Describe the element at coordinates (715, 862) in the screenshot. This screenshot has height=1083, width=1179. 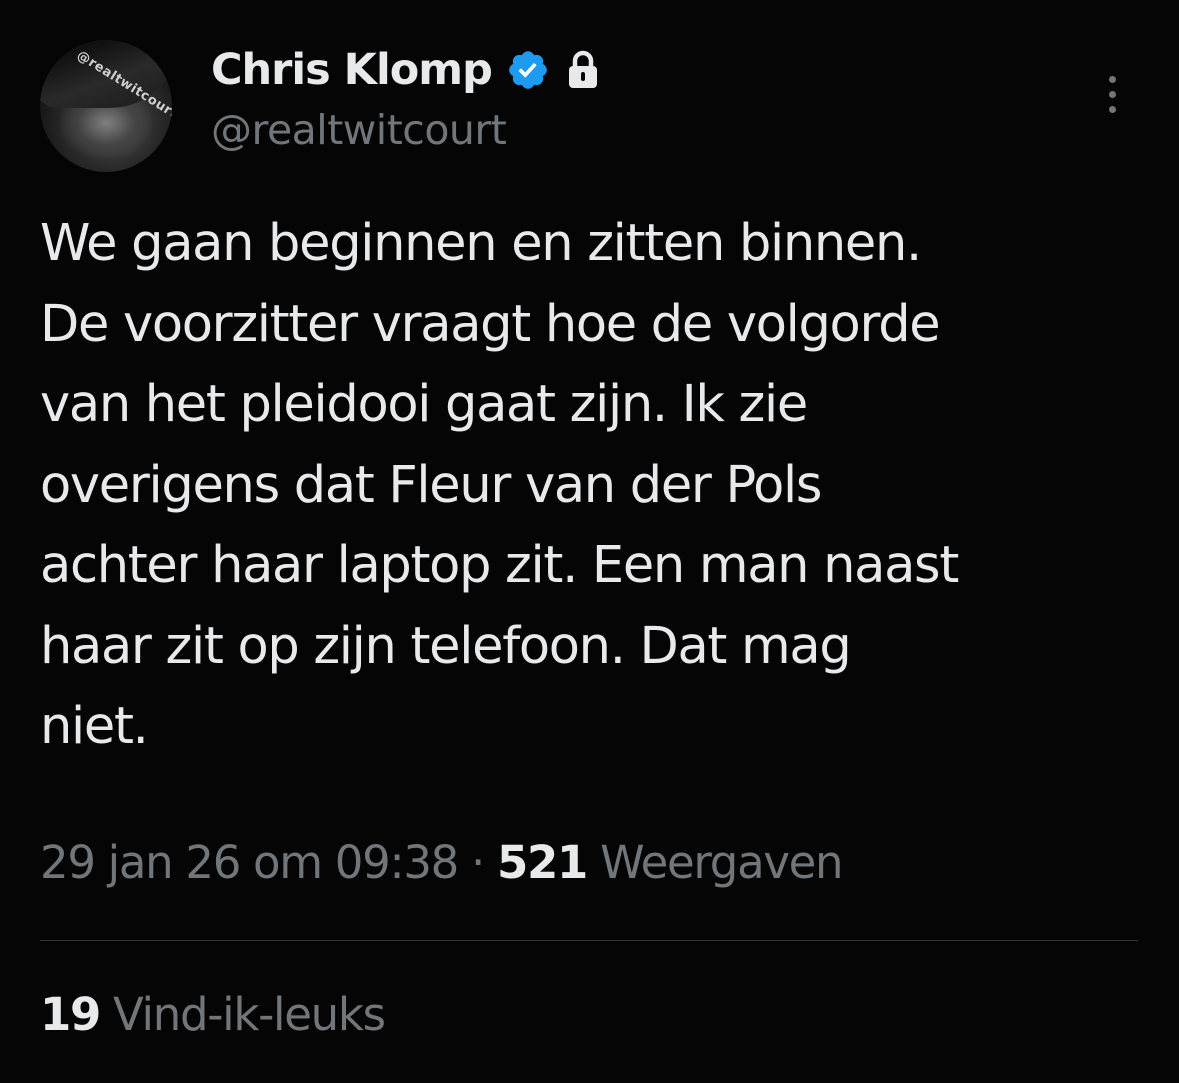
I see `views-label: Weergaven` at that location.